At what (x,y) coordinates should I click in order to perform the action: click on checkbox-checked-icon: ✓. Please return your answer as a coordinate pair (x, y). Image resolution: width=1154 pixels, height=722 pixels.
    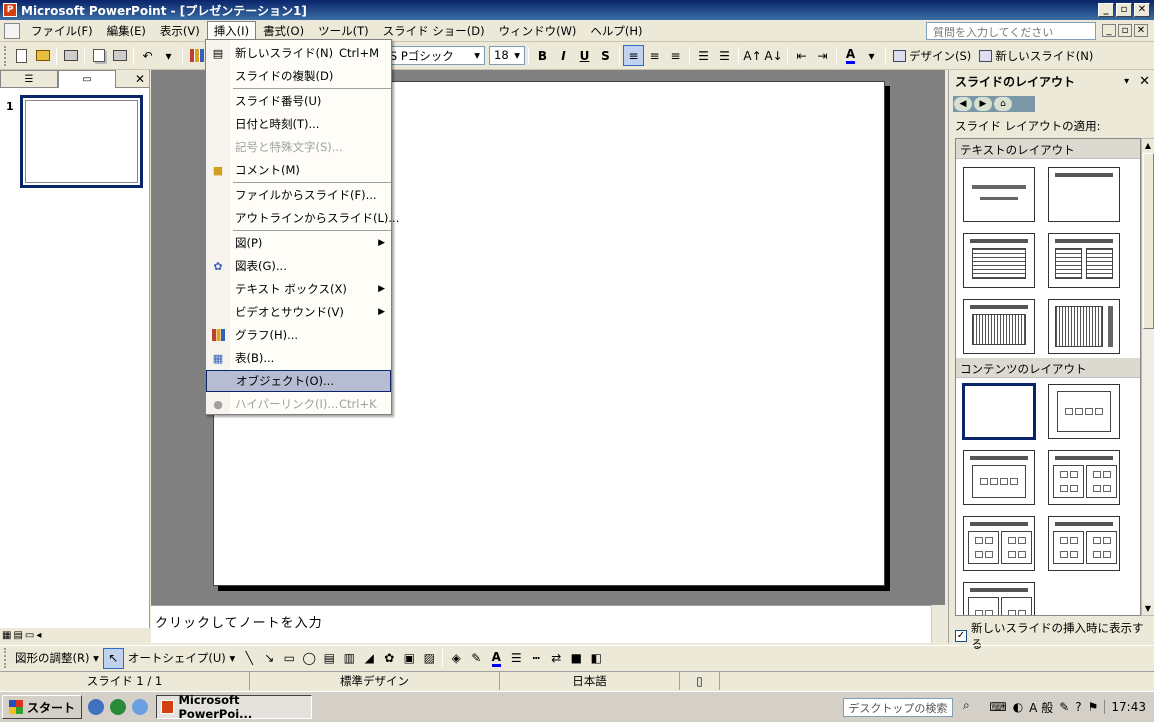
    Looking at the image, I should click on (961, 636).